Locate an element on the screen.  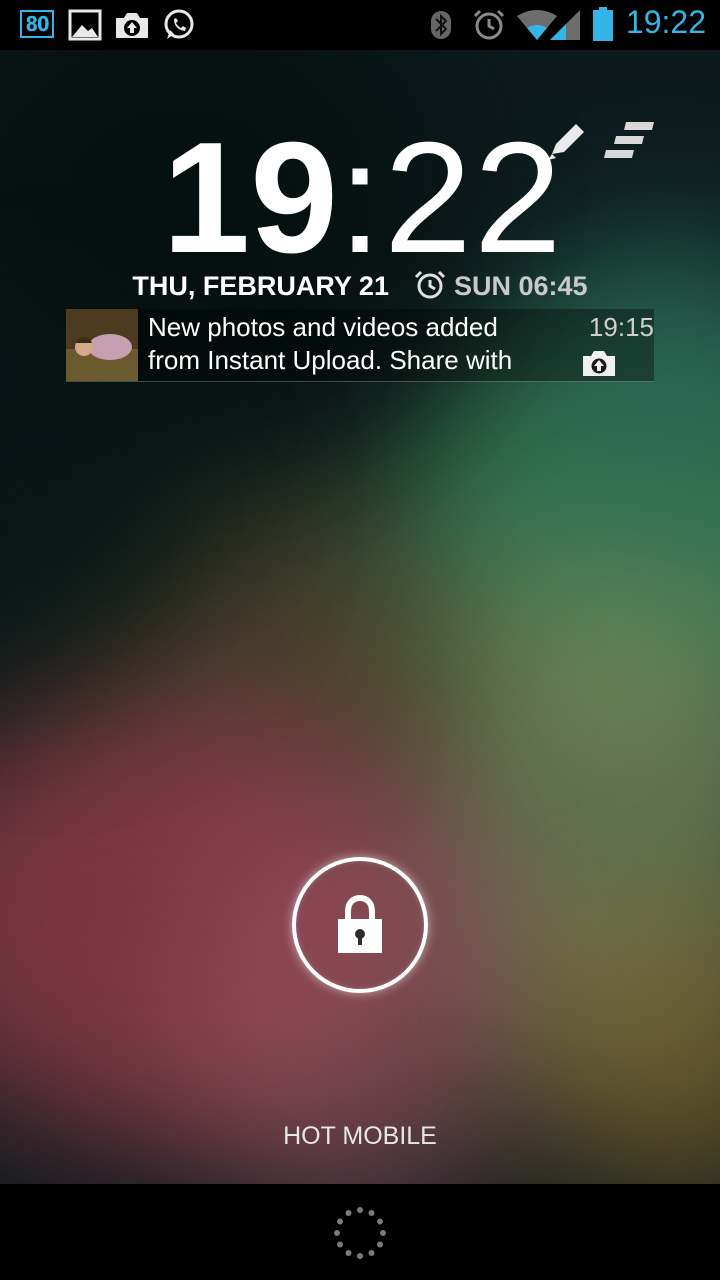
date-alarm-row: THU, FEBRUARY 21 SUN 06:45 is located at coordinates (360, 286).